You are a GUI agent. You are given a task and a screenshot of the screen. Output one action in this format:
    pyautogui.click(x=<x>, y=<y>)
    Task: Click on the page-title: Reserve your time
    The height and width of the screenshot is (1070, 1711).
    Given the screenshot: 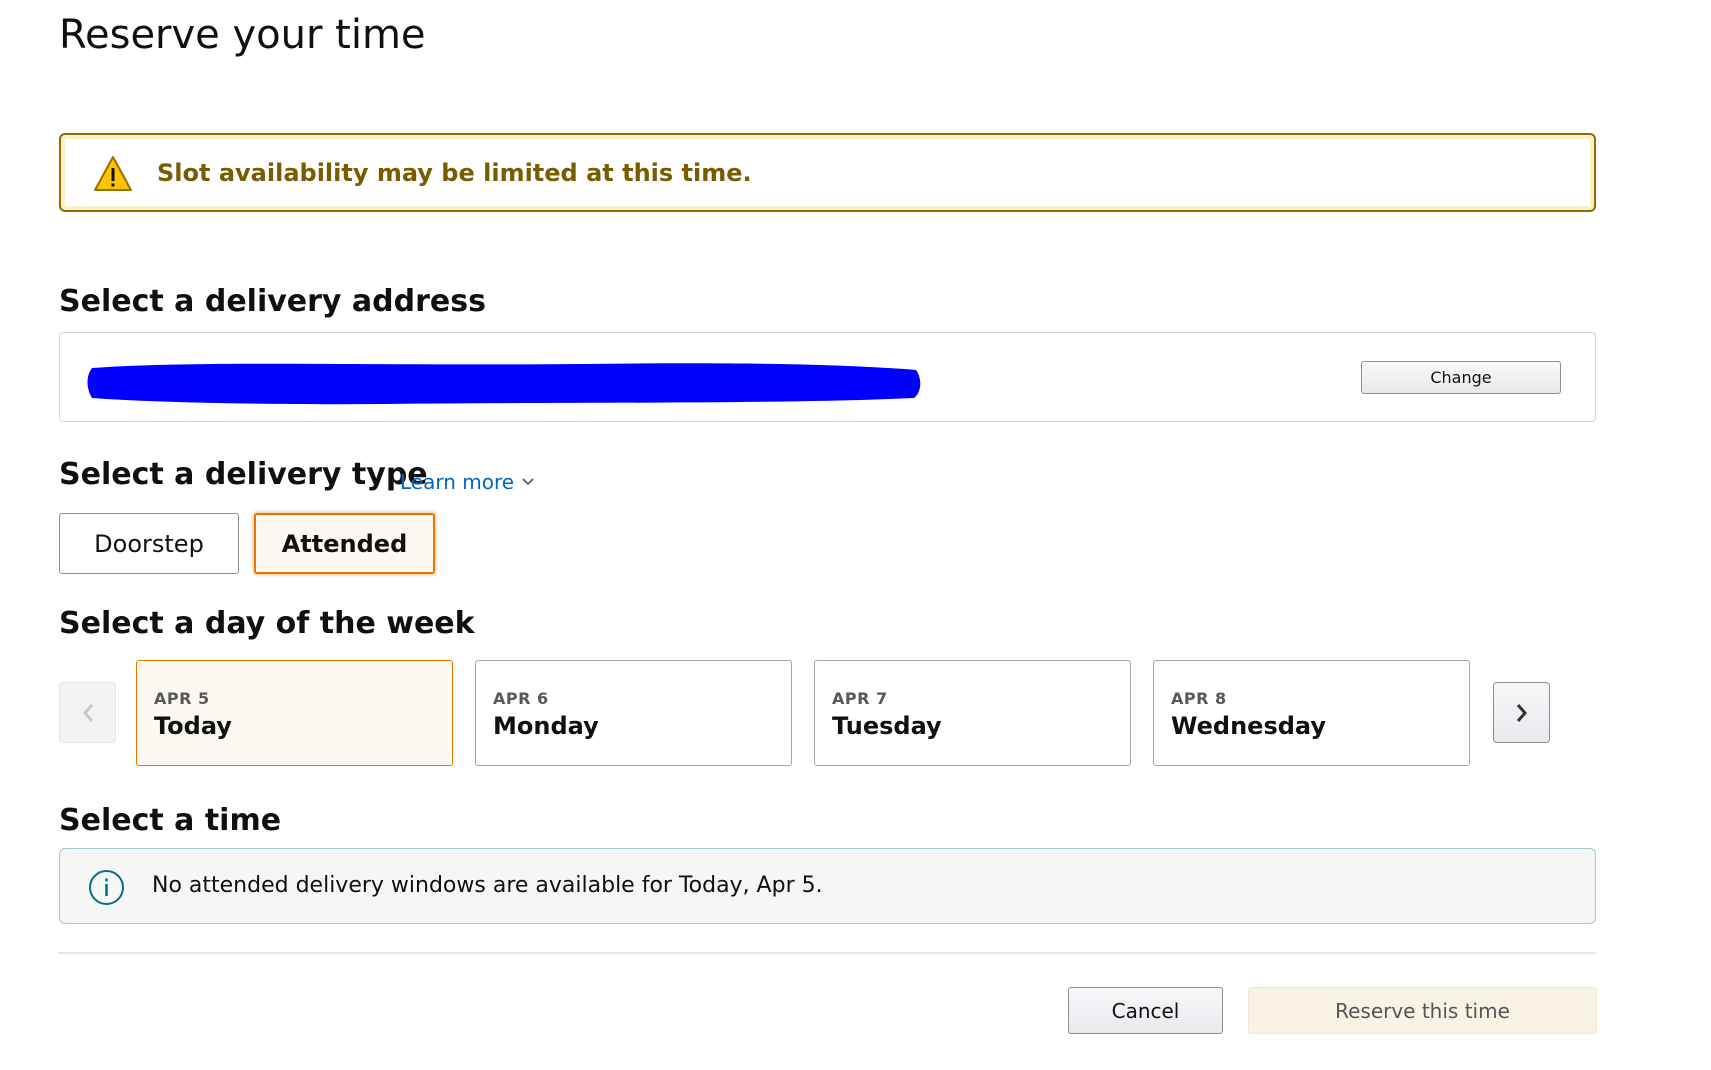 What is the action you would take?
    pyautogui.click(x=242, y=35)
    